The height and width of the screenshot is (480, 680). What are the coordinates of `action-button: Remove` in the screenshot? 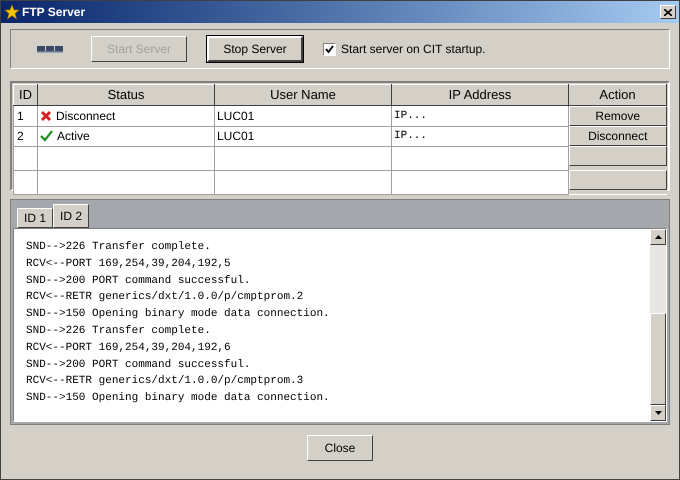 It's located at (617, 116).